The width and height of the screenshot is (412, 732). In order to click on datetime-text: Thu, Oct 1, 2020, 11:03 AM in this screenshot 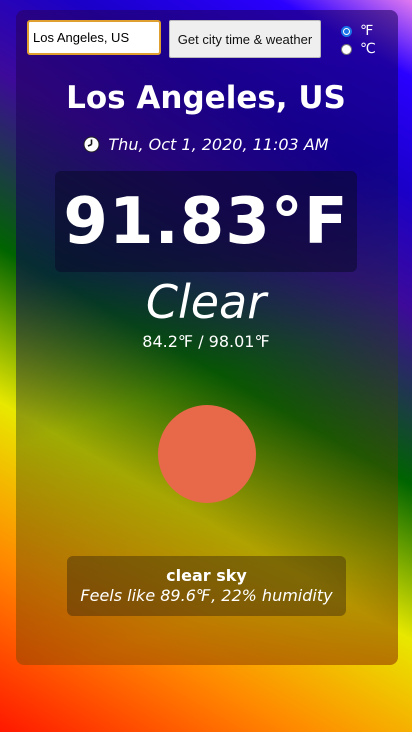, I will do `click(218, 144)`.